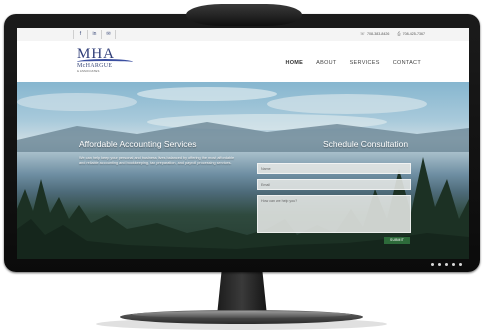 This screenshot has width=483, height=331. I want to click on nav-contact: CONTACT, so click(407, 63).